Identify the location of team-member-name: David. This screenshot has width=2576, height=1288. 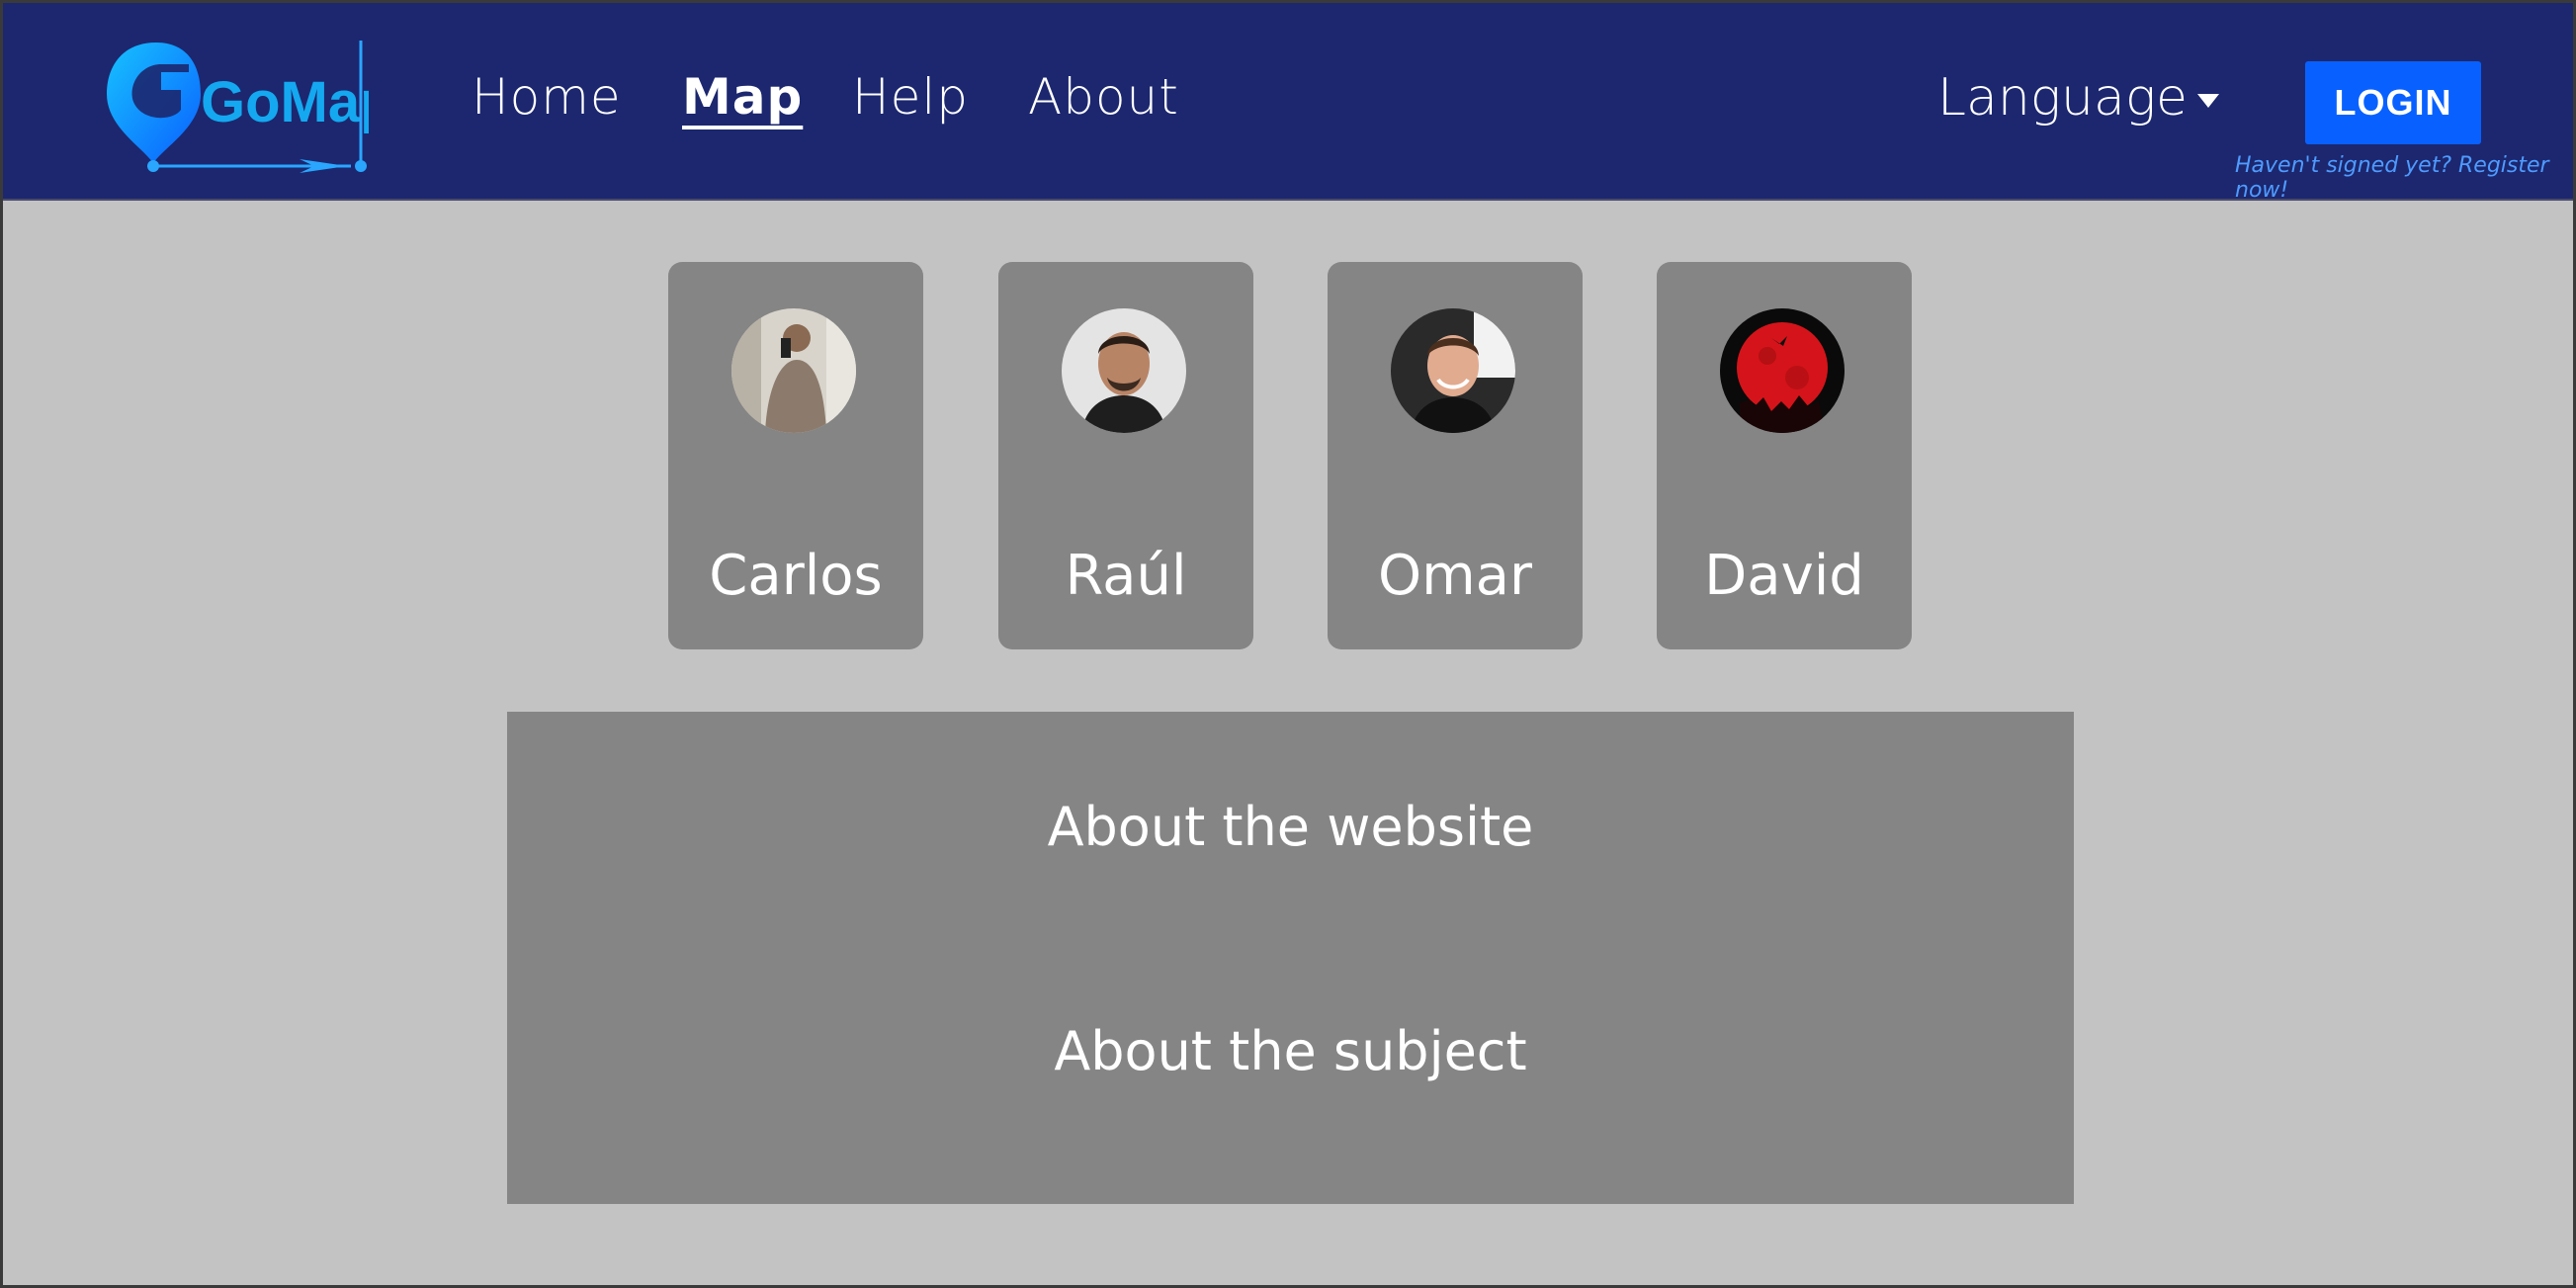
(1784, 576).